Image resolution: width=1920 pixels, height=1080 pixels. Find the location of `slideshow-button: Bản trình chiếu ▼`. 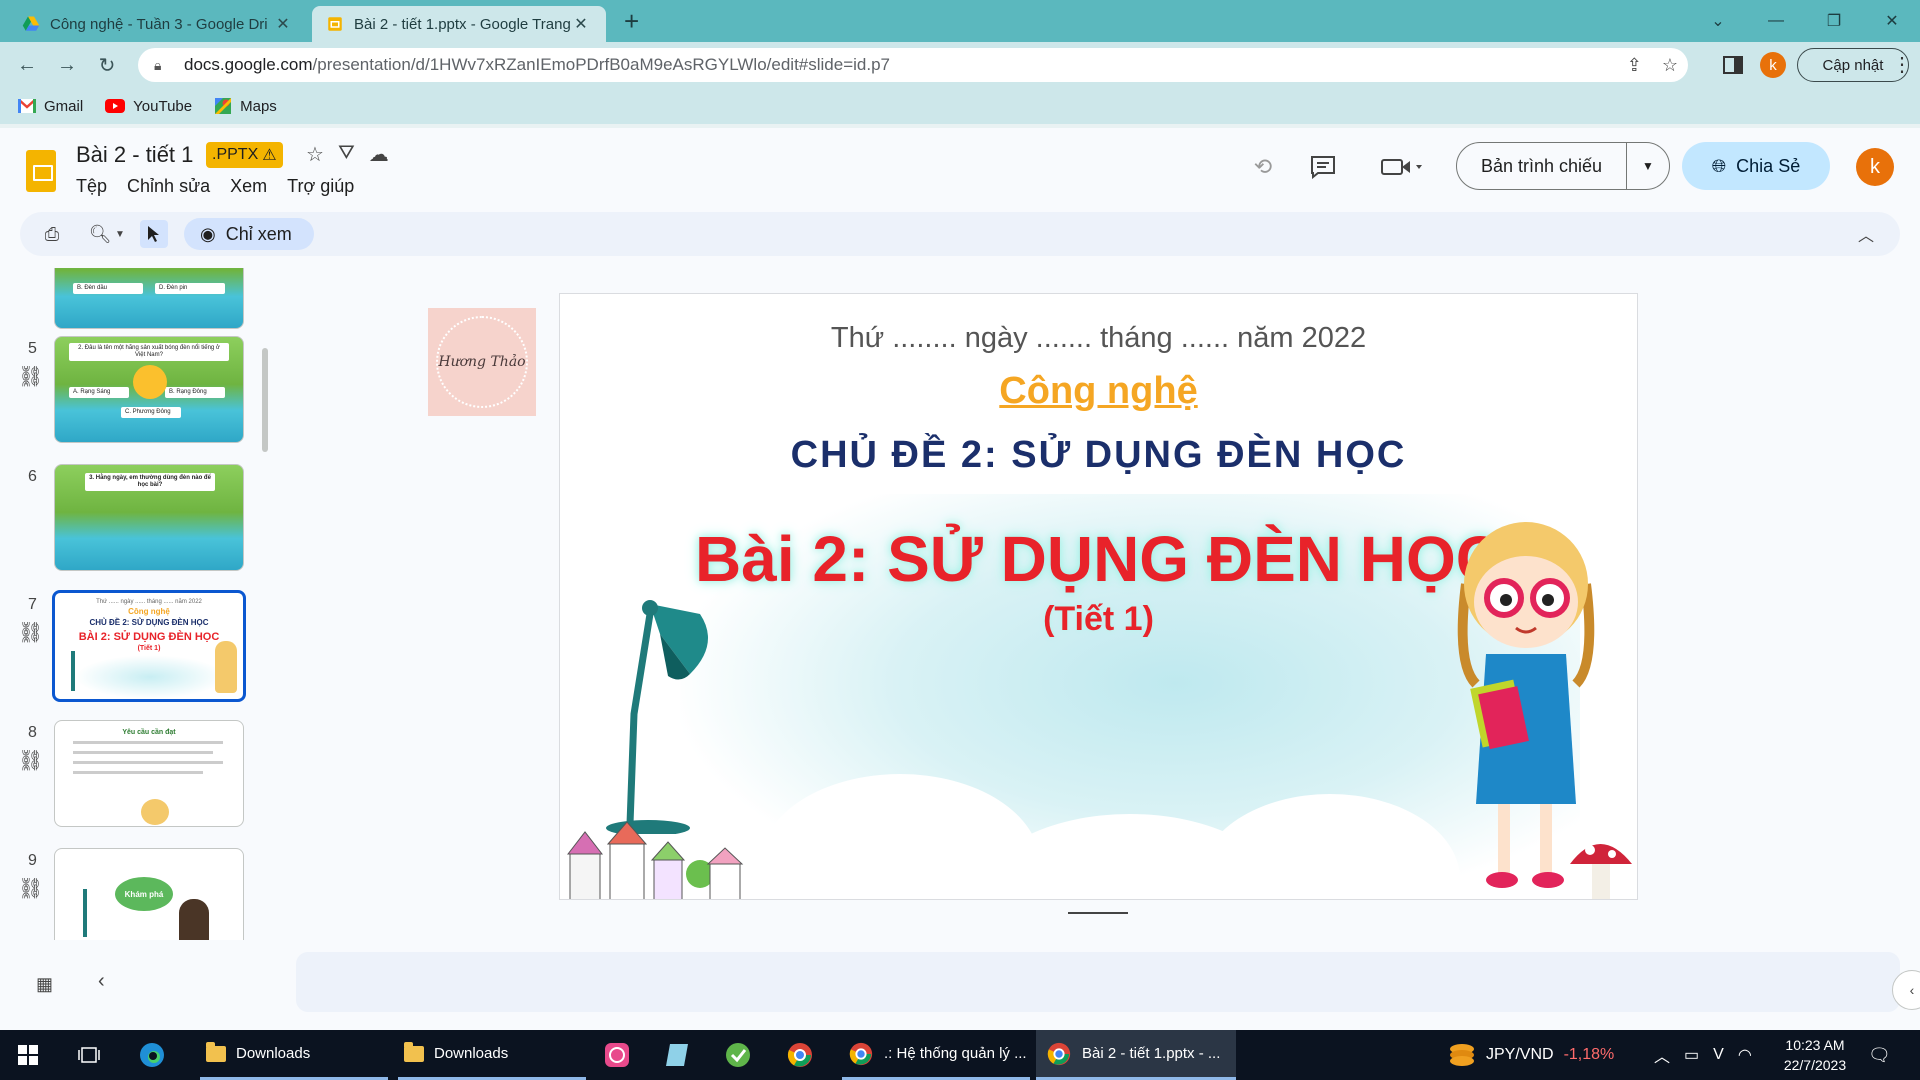

slideshow-button: Bản trình chiếu ▼ is located at coordinates (1563, 166).